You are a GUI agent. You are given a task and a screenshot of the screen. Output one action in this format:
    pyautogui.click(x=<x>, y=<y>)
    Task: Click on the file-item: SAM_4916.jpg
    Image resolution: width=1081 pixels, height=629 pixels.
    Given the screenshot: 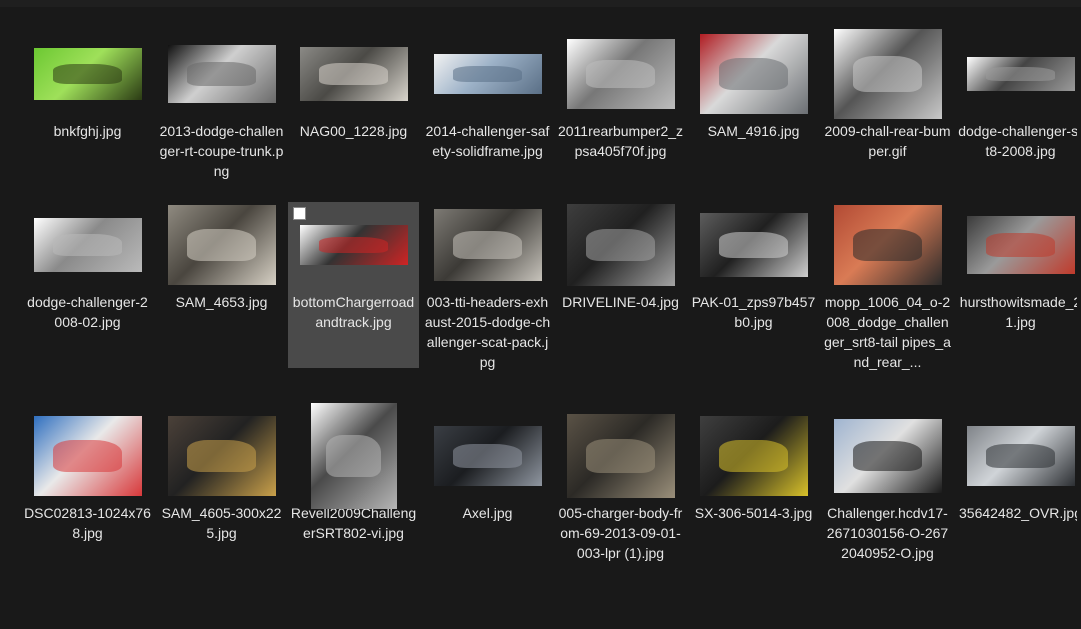 What is the action you would take?
    pyautogui.click(x=753, y=86)
    